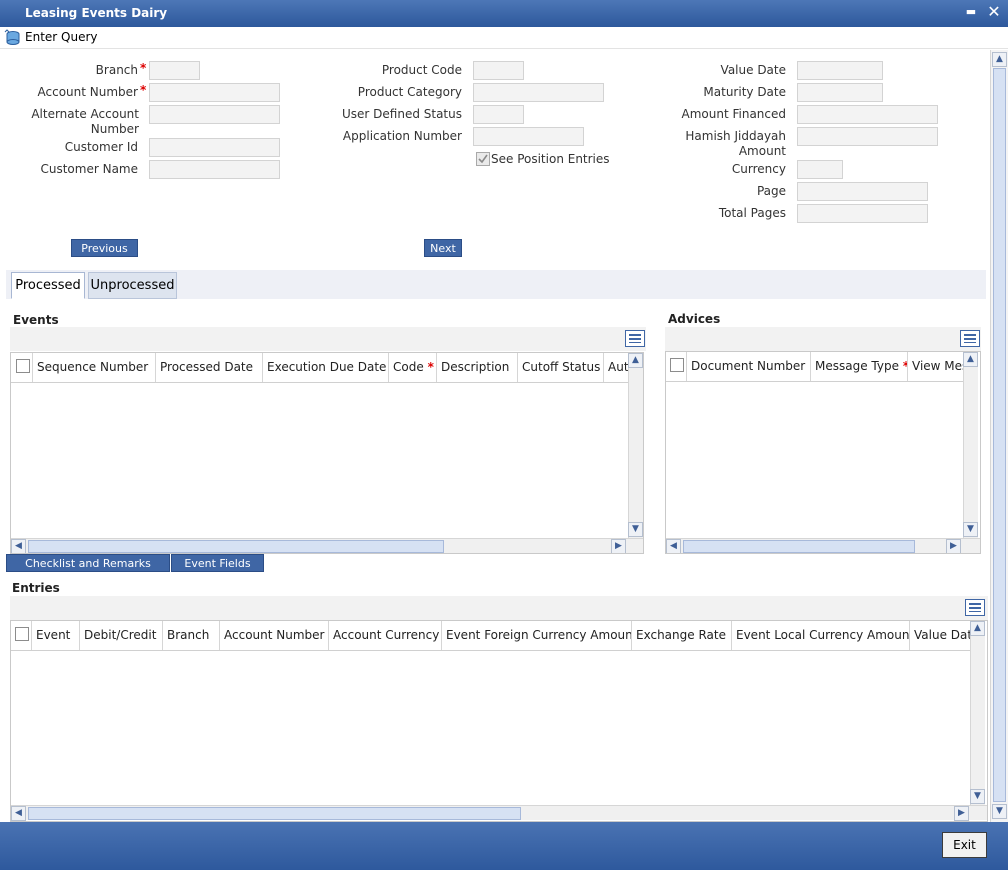 Image resolution: width=1008 pixels, height=870 pixels. I want to click on enter-query-label: Enter Query, so click(61, 37).